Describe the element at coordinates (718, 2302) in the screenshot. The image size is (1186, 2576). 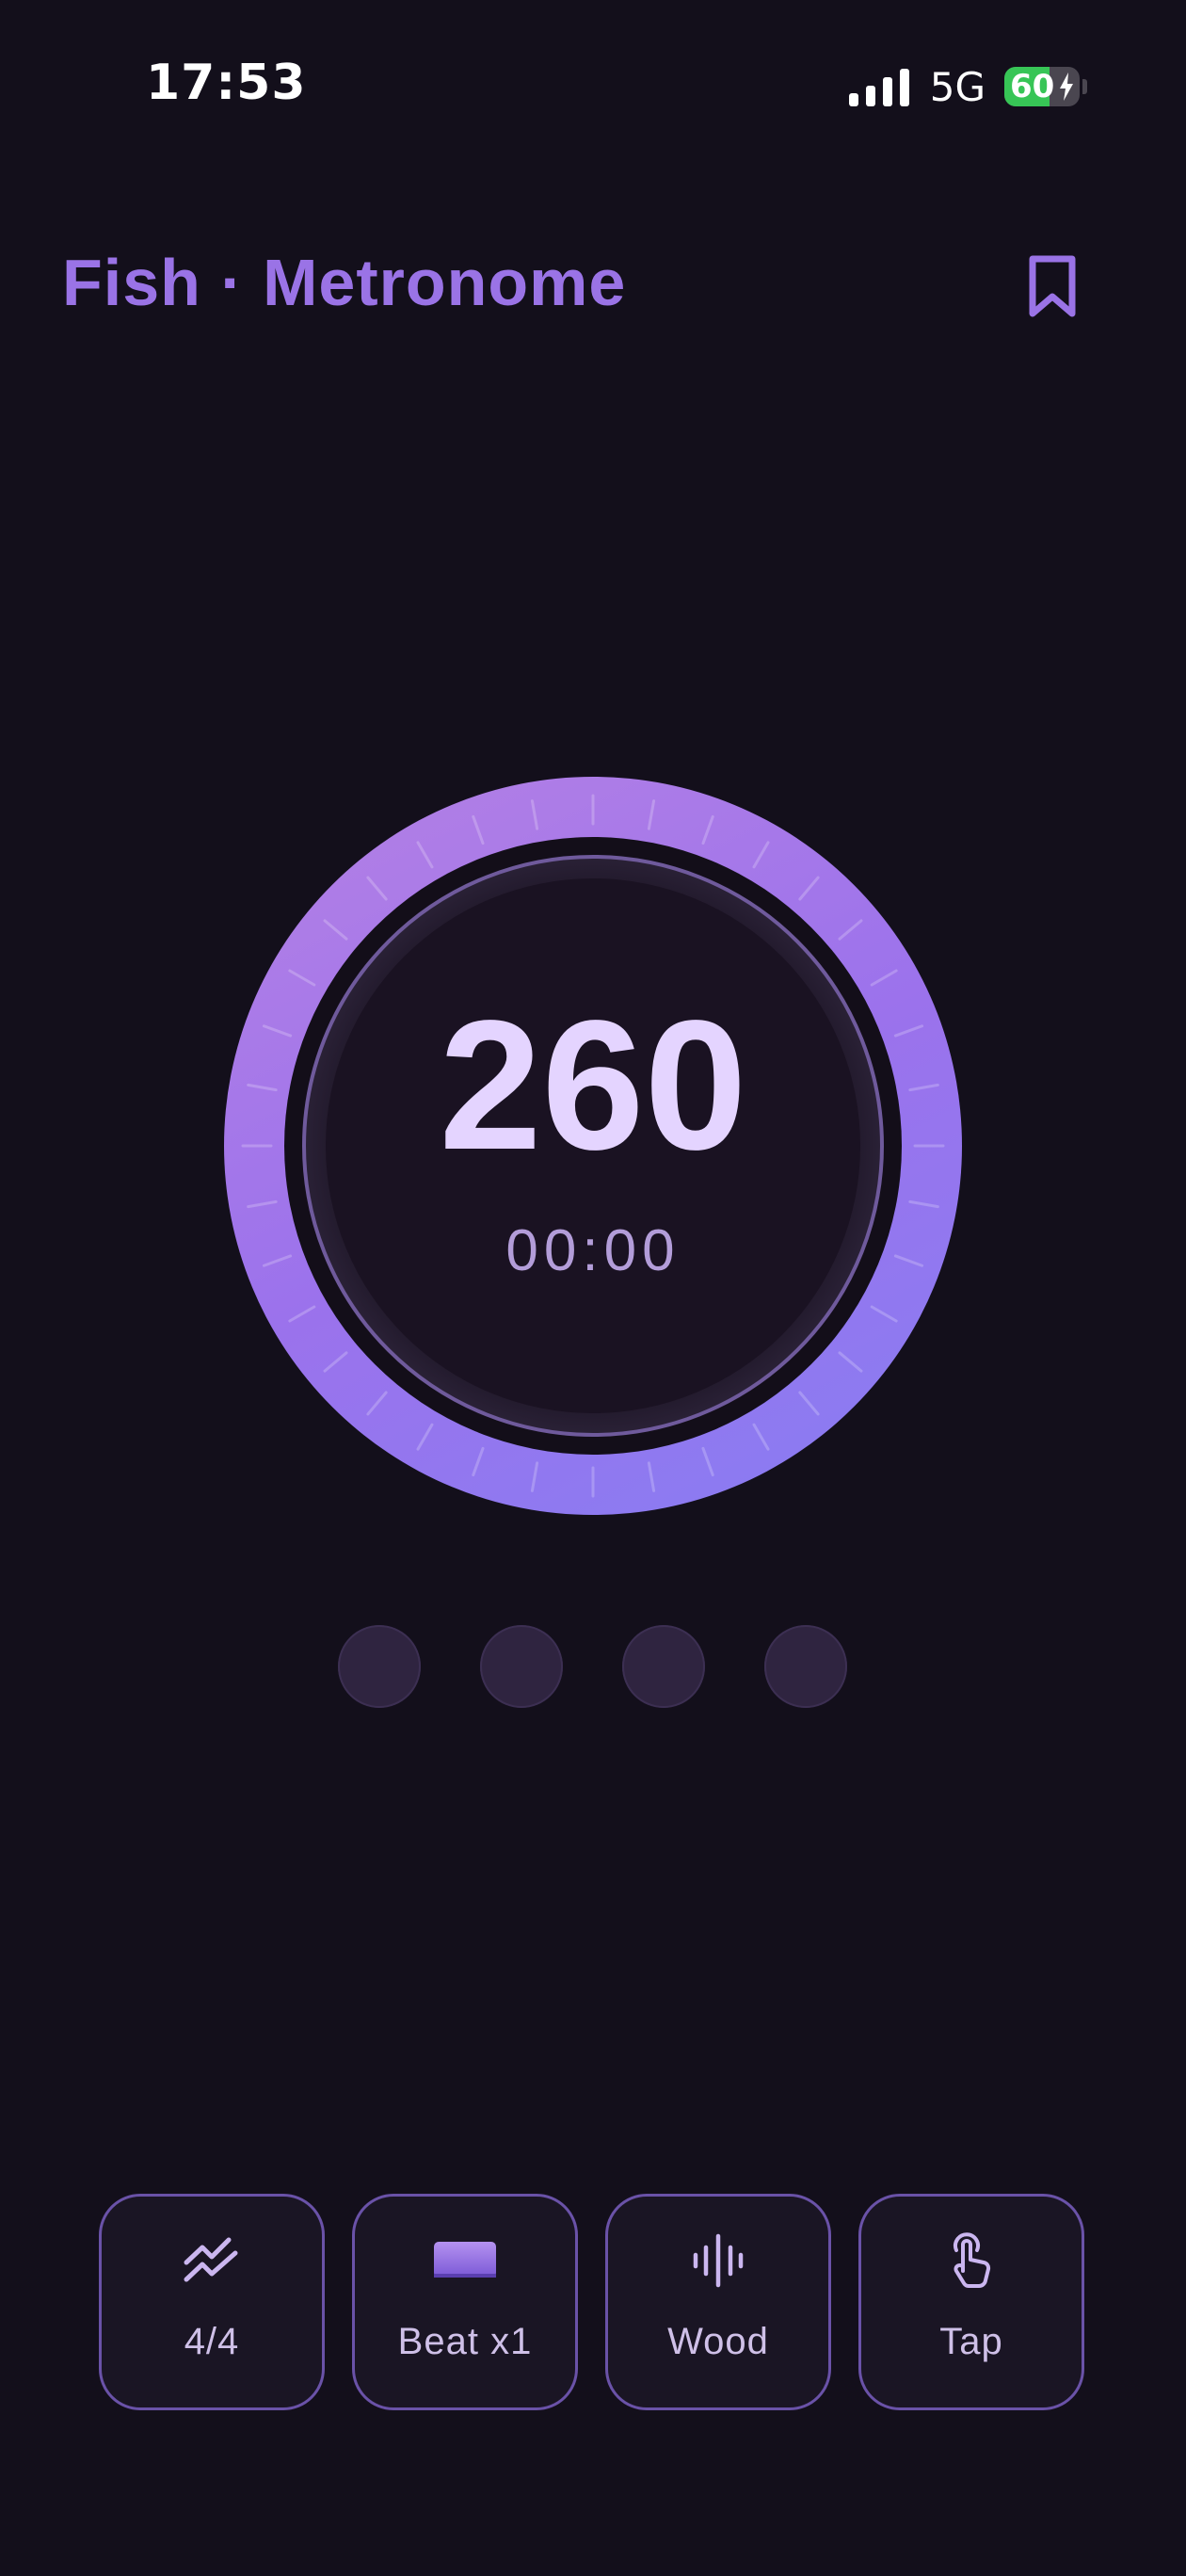
I see `sound-button: Wood` at that location.